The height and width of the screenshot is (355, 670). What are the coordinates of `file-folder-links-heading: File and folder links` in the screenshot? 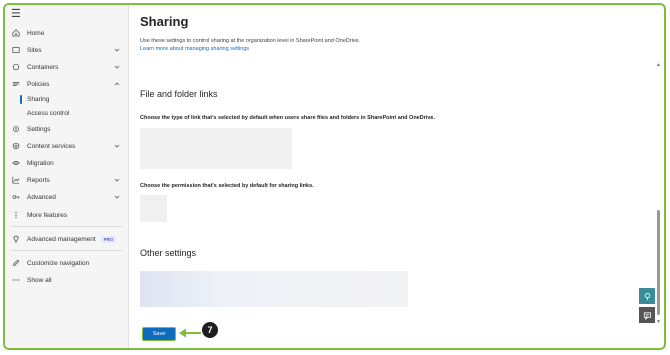 It's located at (179, 94).